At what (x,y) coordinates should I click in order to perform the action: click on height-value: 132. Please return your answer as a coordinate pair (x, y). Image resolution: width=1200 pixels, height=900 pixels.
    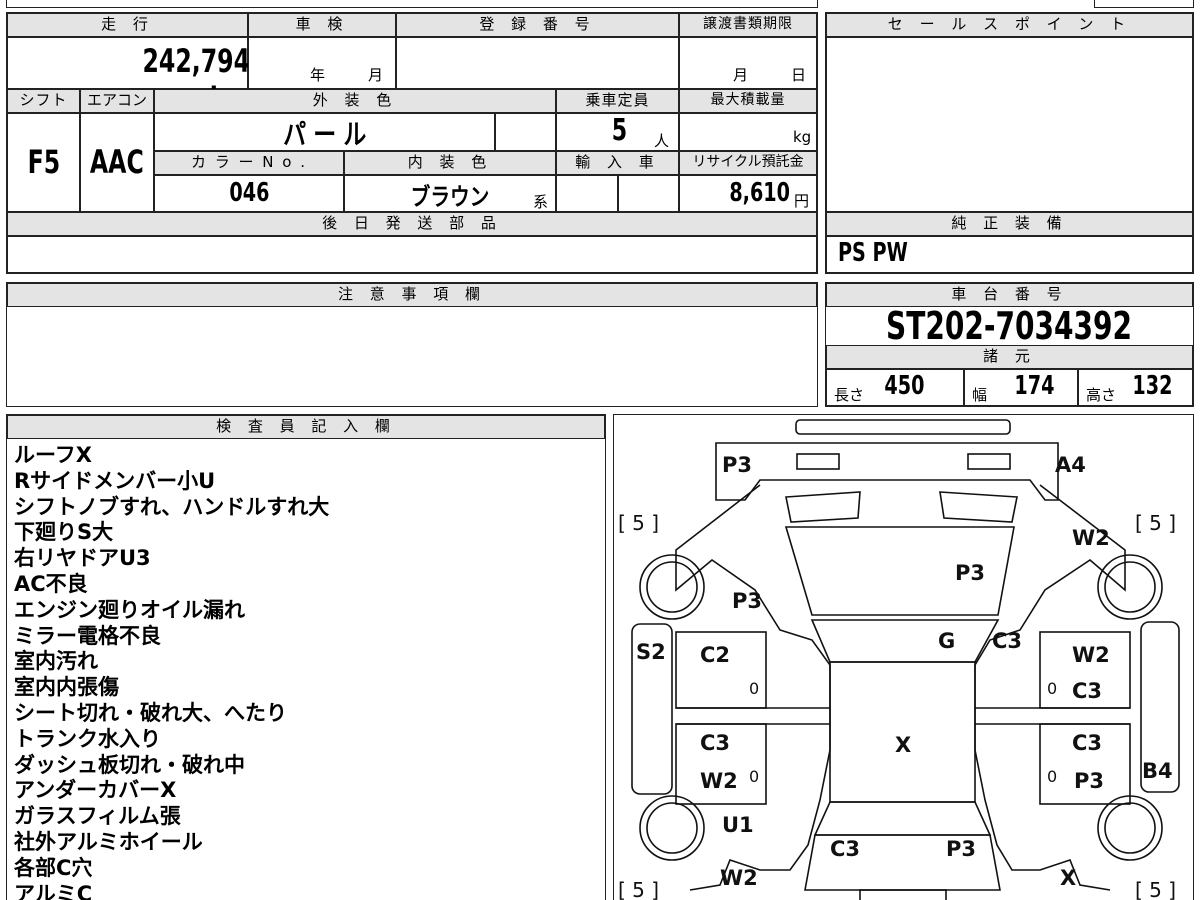
    Looking at the image, I should click on (1152, 386).